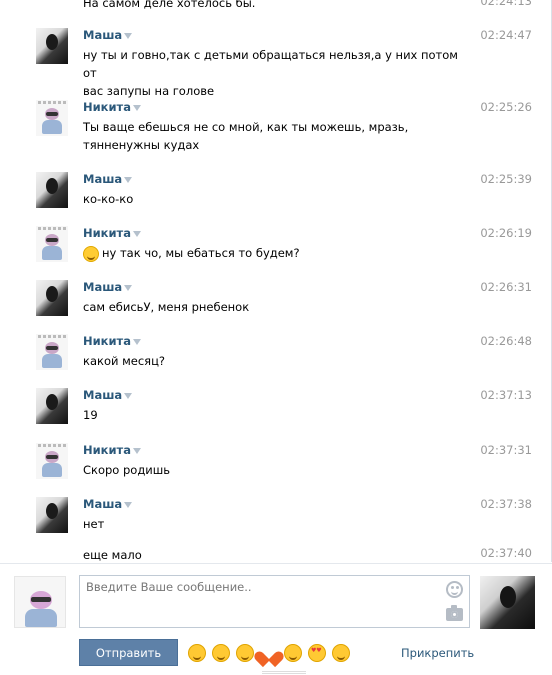 This screenshot has width=552, height=675. I want to click on message-line: ну так чо, мы ебаться то будем?, so click(275, 253).